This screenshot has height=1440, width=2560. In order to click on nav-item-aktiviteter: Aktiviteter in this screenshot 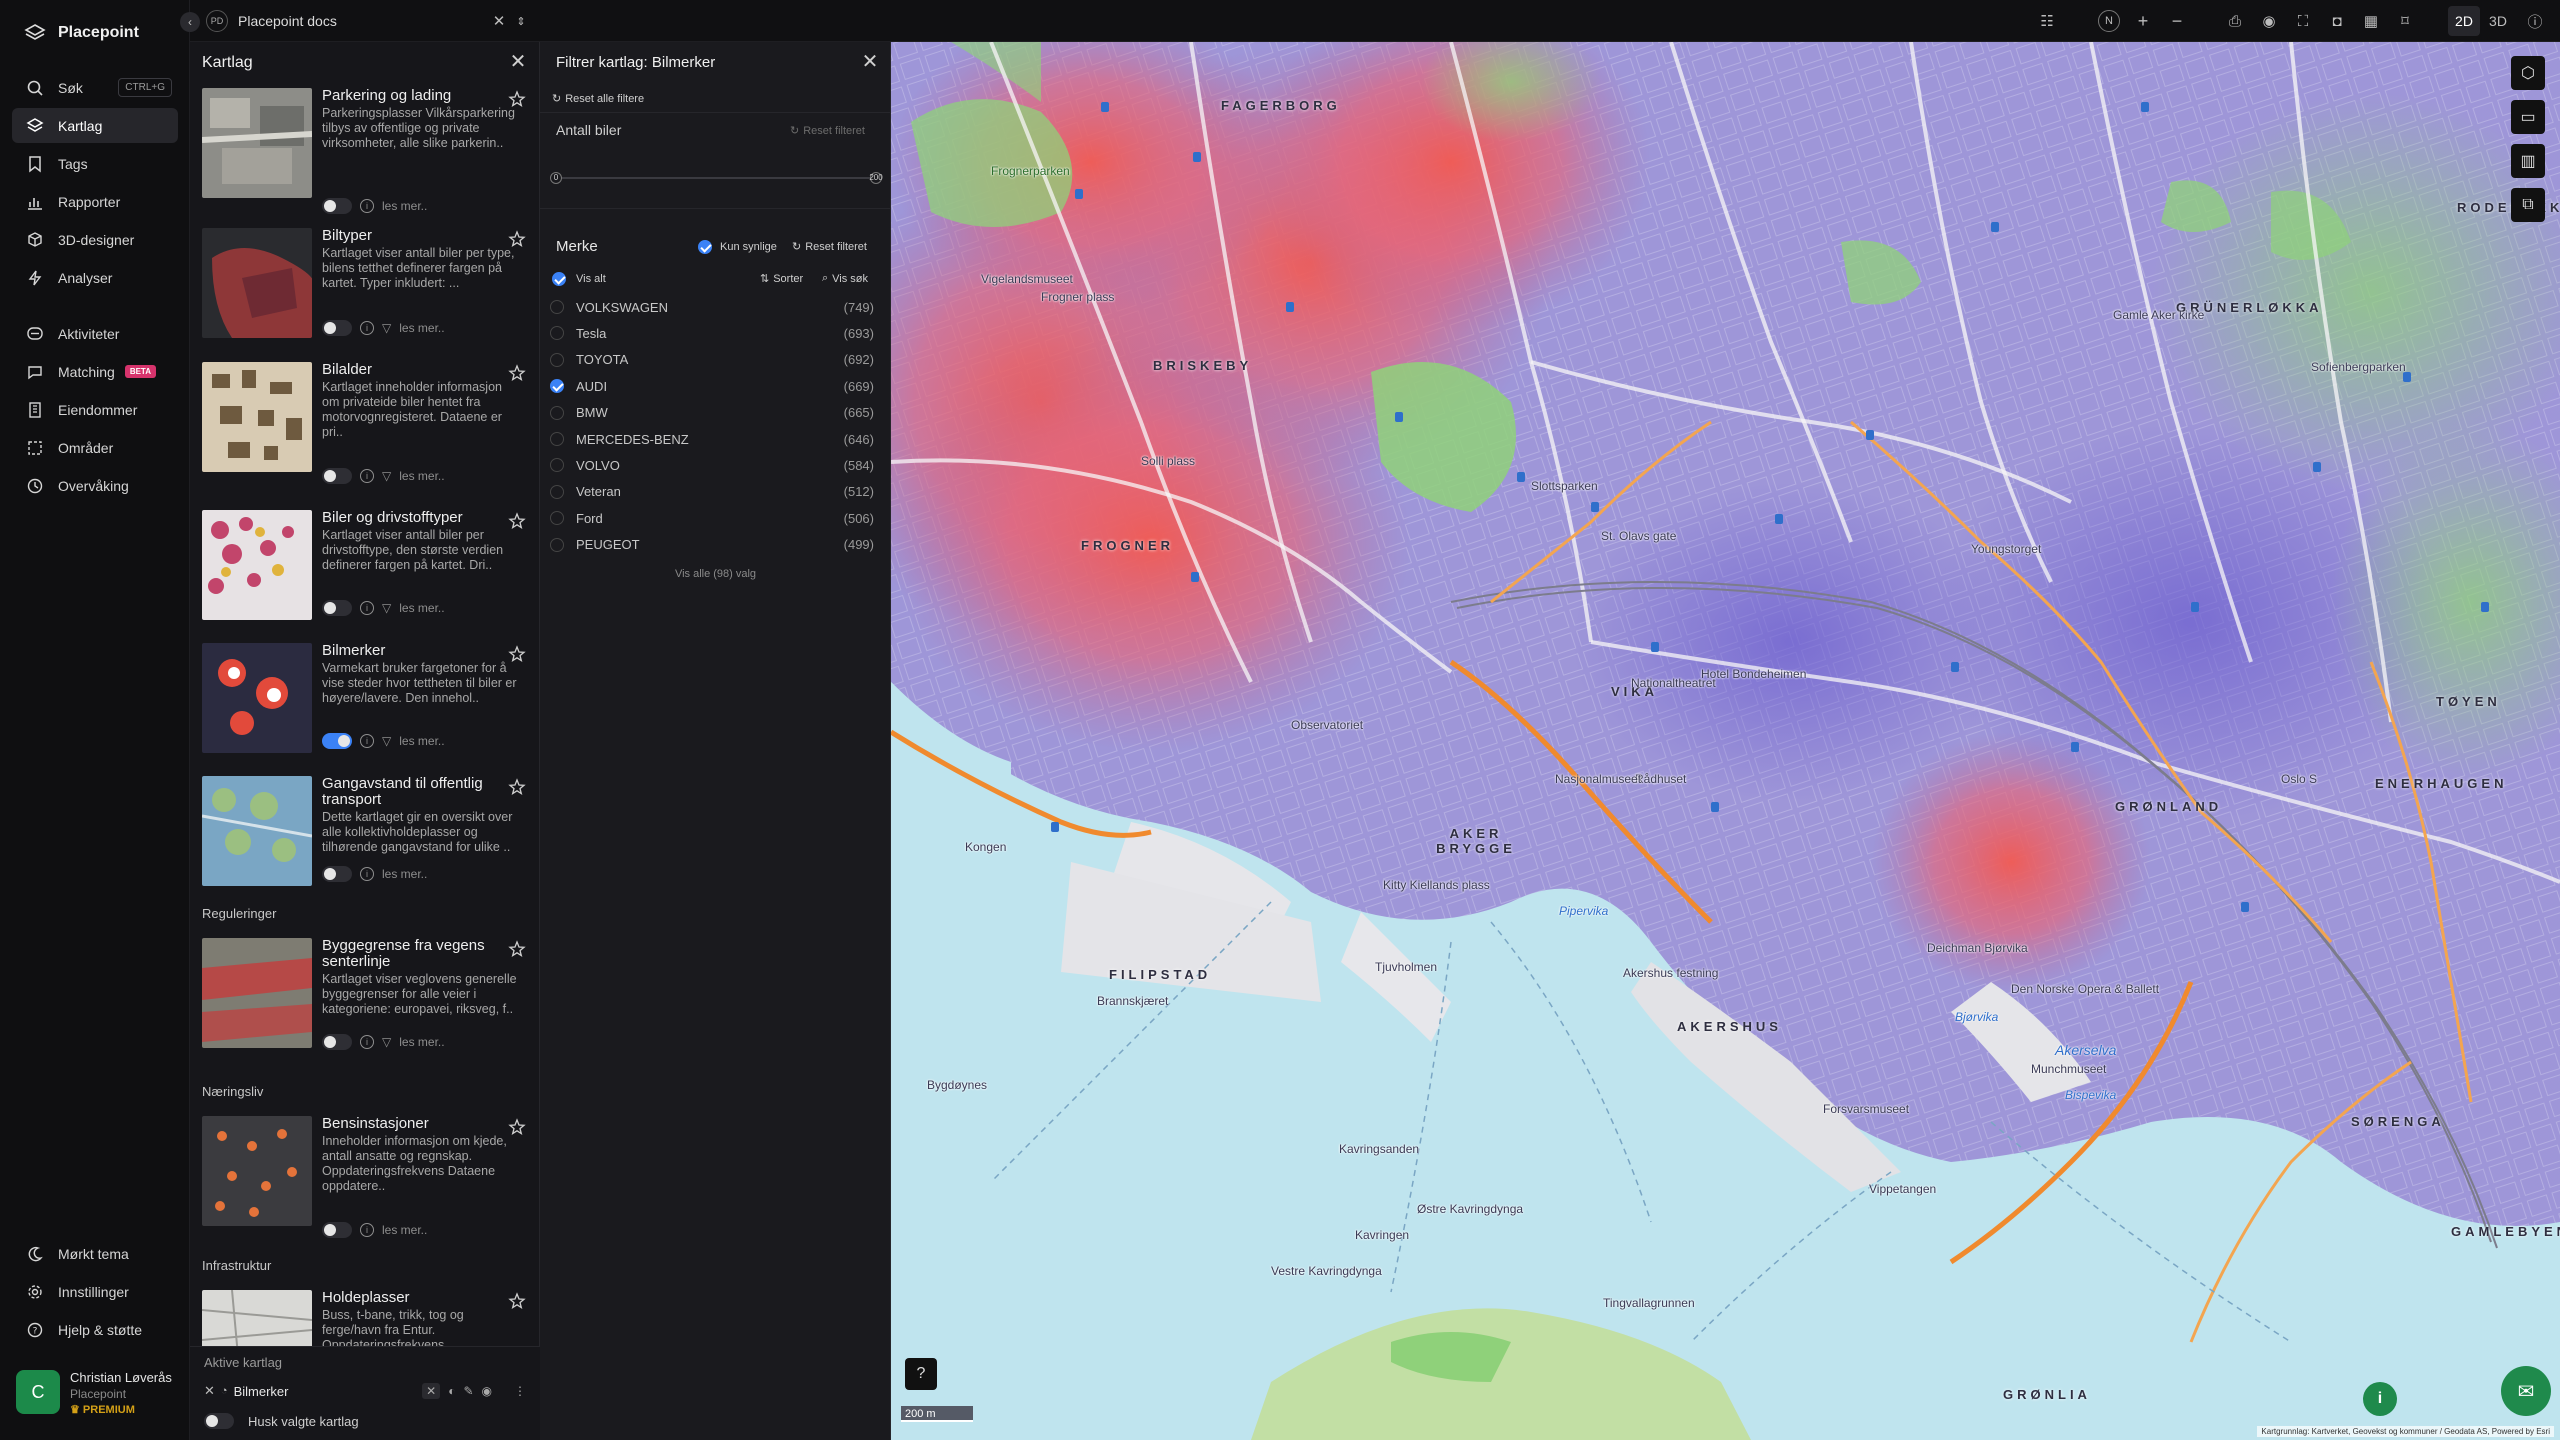, I will do `click(95, 333)`.